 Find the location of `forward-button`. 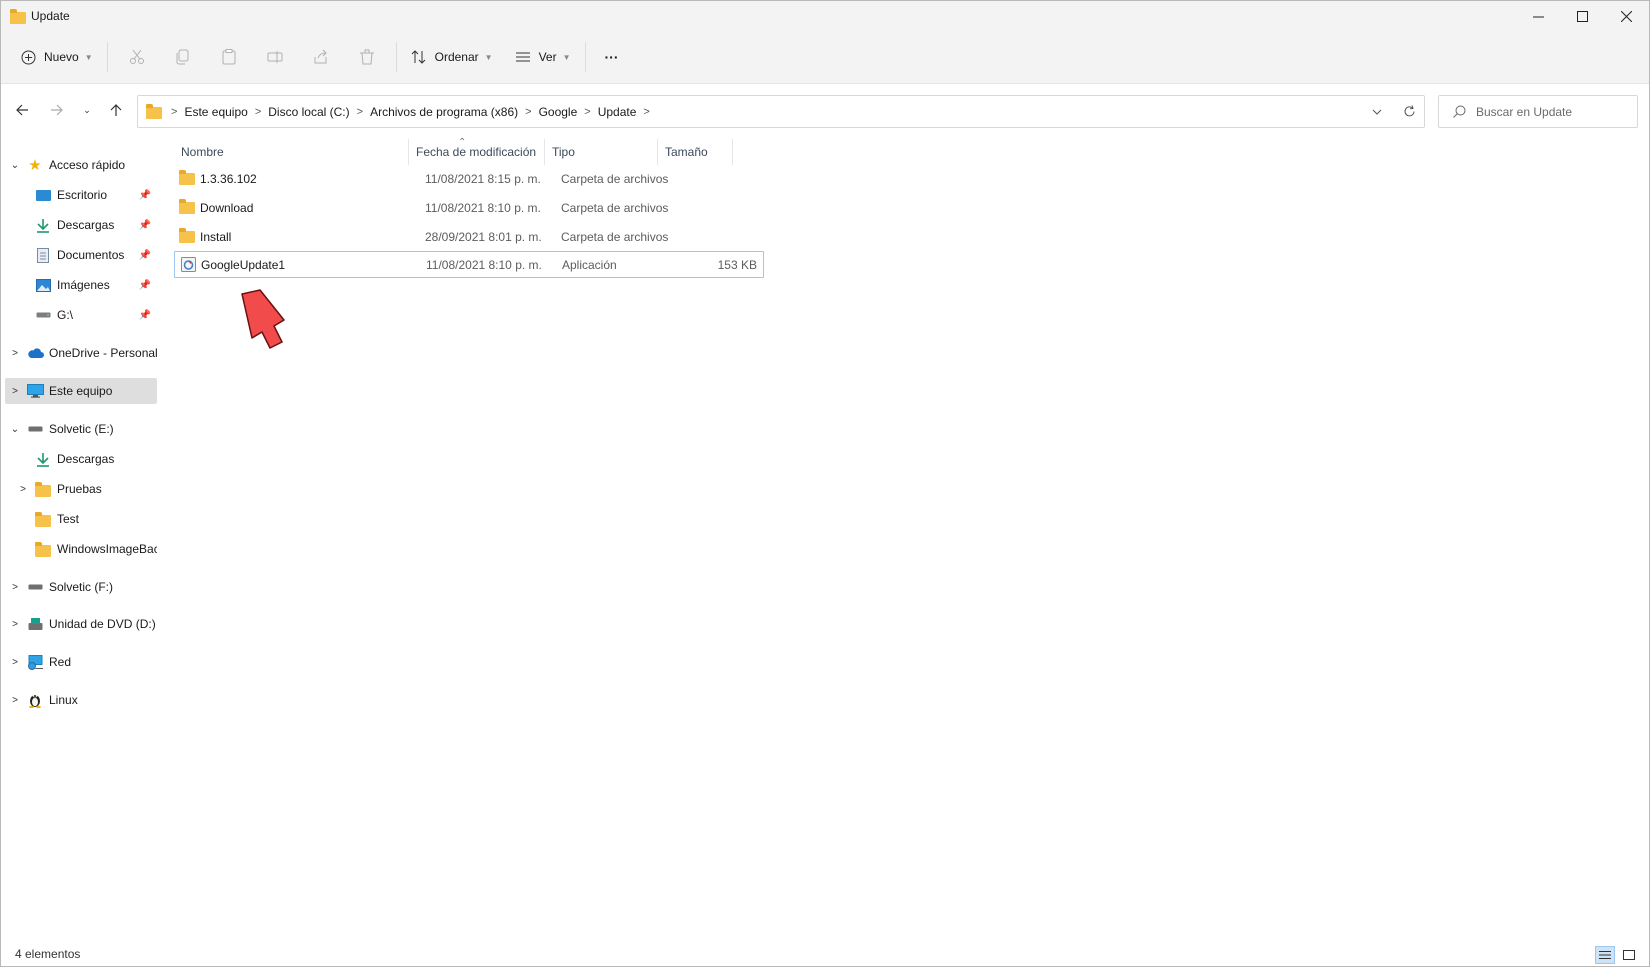

forward-button is located at coordinates (57, 110).